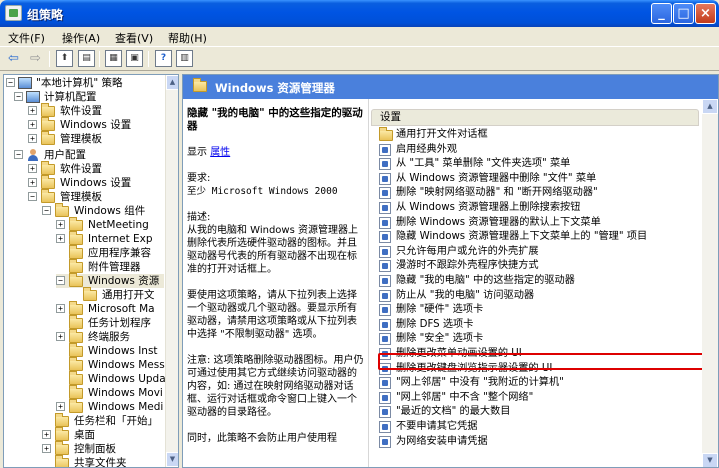  What do you see at coordinates (81, 38) in the screenshot?
I see `menu-action: 操作(A)` at bounding box center [81, 38].